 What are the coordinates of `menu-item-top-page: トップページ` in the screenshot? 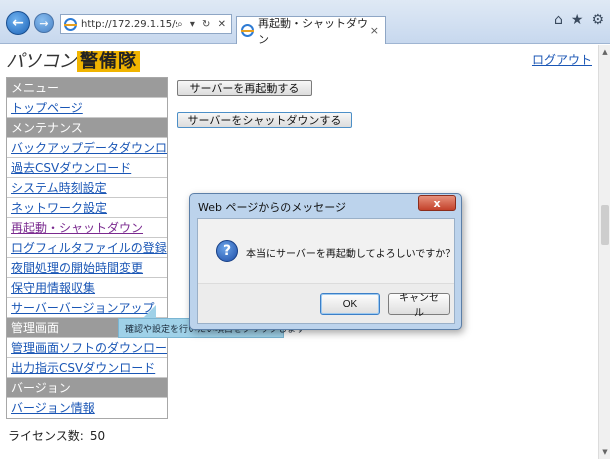 It's located at (87, 108).